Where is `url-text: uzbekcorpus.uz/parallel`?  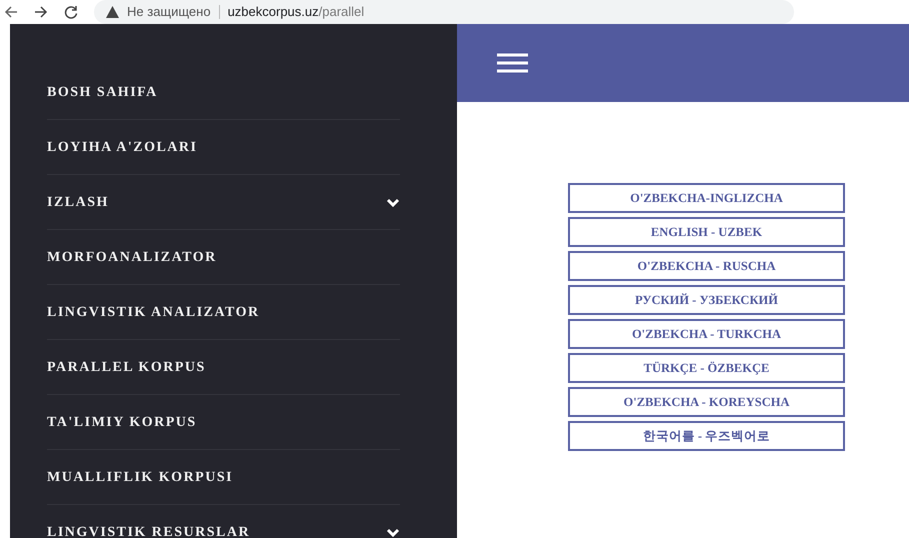
url-text: uzbekcorpus.uz/parallel is located at coordinates (296, 12).